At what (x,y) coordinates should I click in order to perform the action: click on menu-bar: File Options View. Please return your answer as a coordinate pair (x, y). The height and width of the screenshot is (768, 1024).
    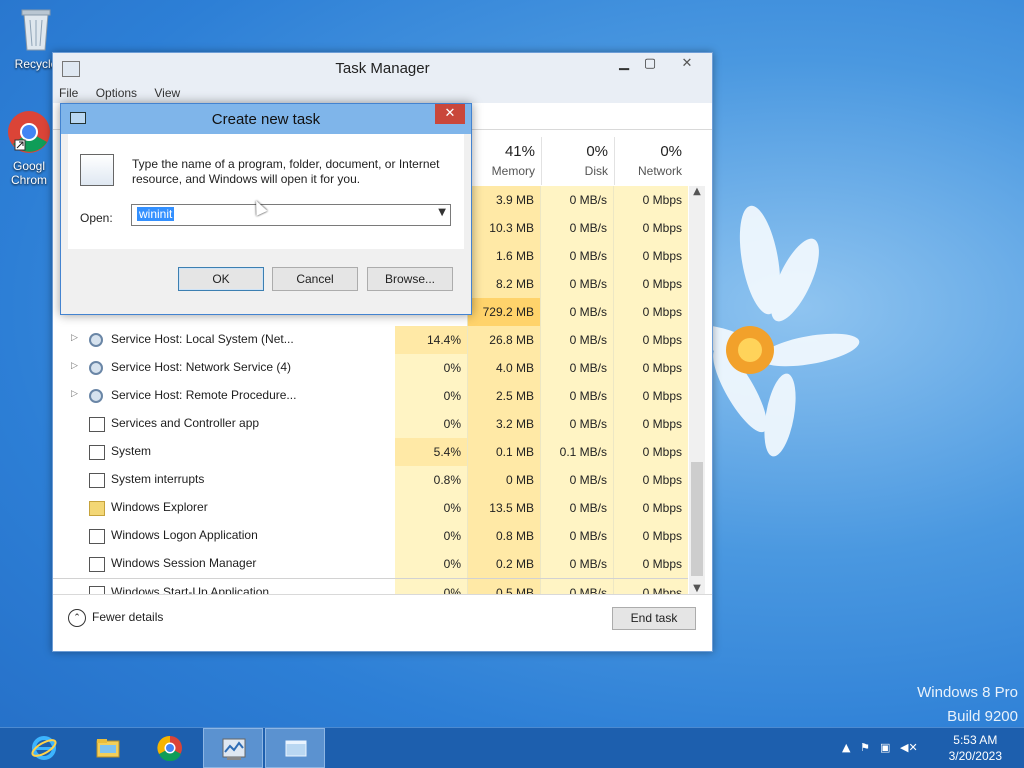
    Looking at the image, I should click on (382, 93).